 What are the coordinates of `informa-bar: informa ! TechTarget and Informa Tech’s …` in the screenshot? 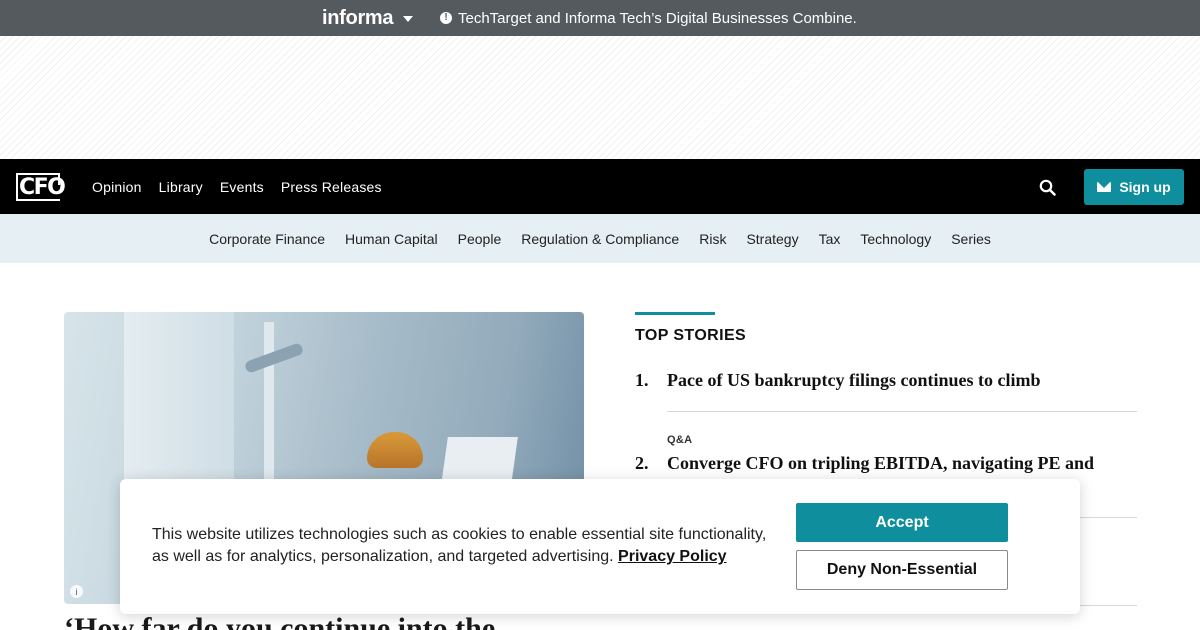 It's located at (600, 18).